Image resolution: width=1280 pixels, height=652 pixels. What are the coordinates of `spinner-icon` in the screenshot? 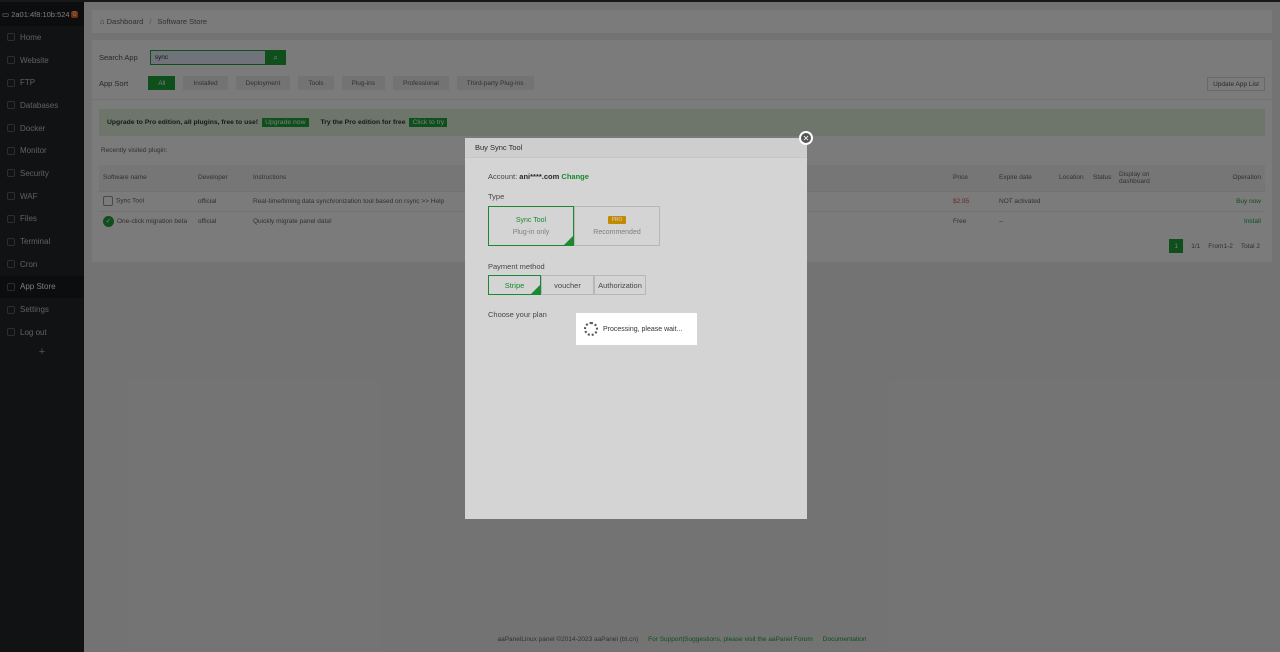 It's located at (591, 329).